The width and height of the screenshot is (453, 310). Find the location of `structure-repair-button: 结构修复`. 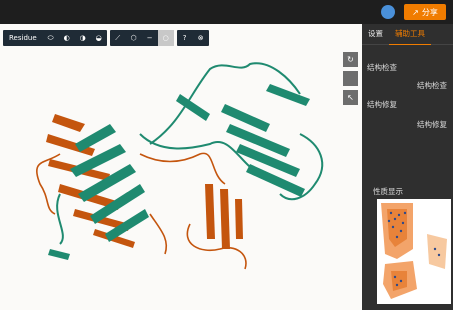

structure-repair-button: 结构修复 is located at coordinates (432, 124).